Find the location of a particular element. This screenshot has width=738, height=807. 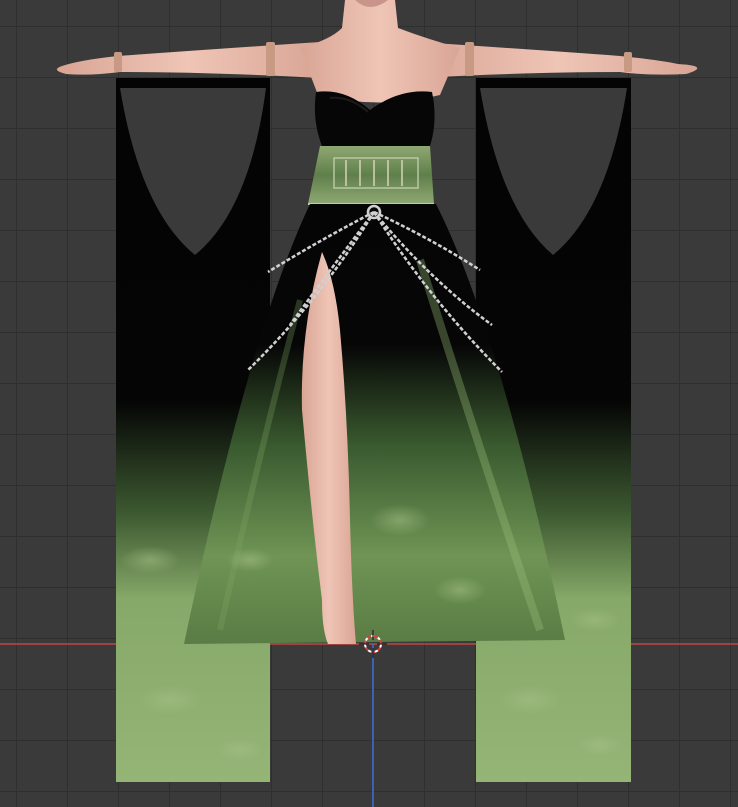

torso-skin is located at coordinates (380, 51).